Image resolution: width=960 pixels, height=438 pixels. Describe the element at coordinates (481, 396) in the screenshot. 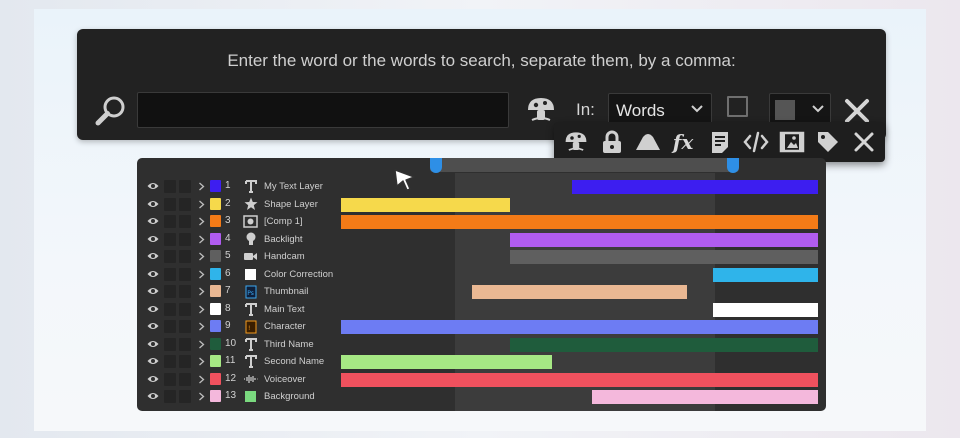

I see `layer-row: 13 Background` at that location.